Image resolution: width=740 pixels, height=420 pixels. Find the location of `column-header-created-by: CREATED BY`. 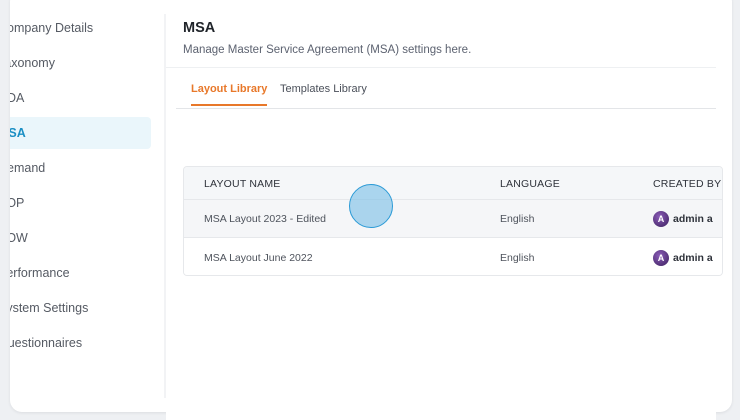

column-header-created-by: CREATED BY is located at coordinates (687, 184).